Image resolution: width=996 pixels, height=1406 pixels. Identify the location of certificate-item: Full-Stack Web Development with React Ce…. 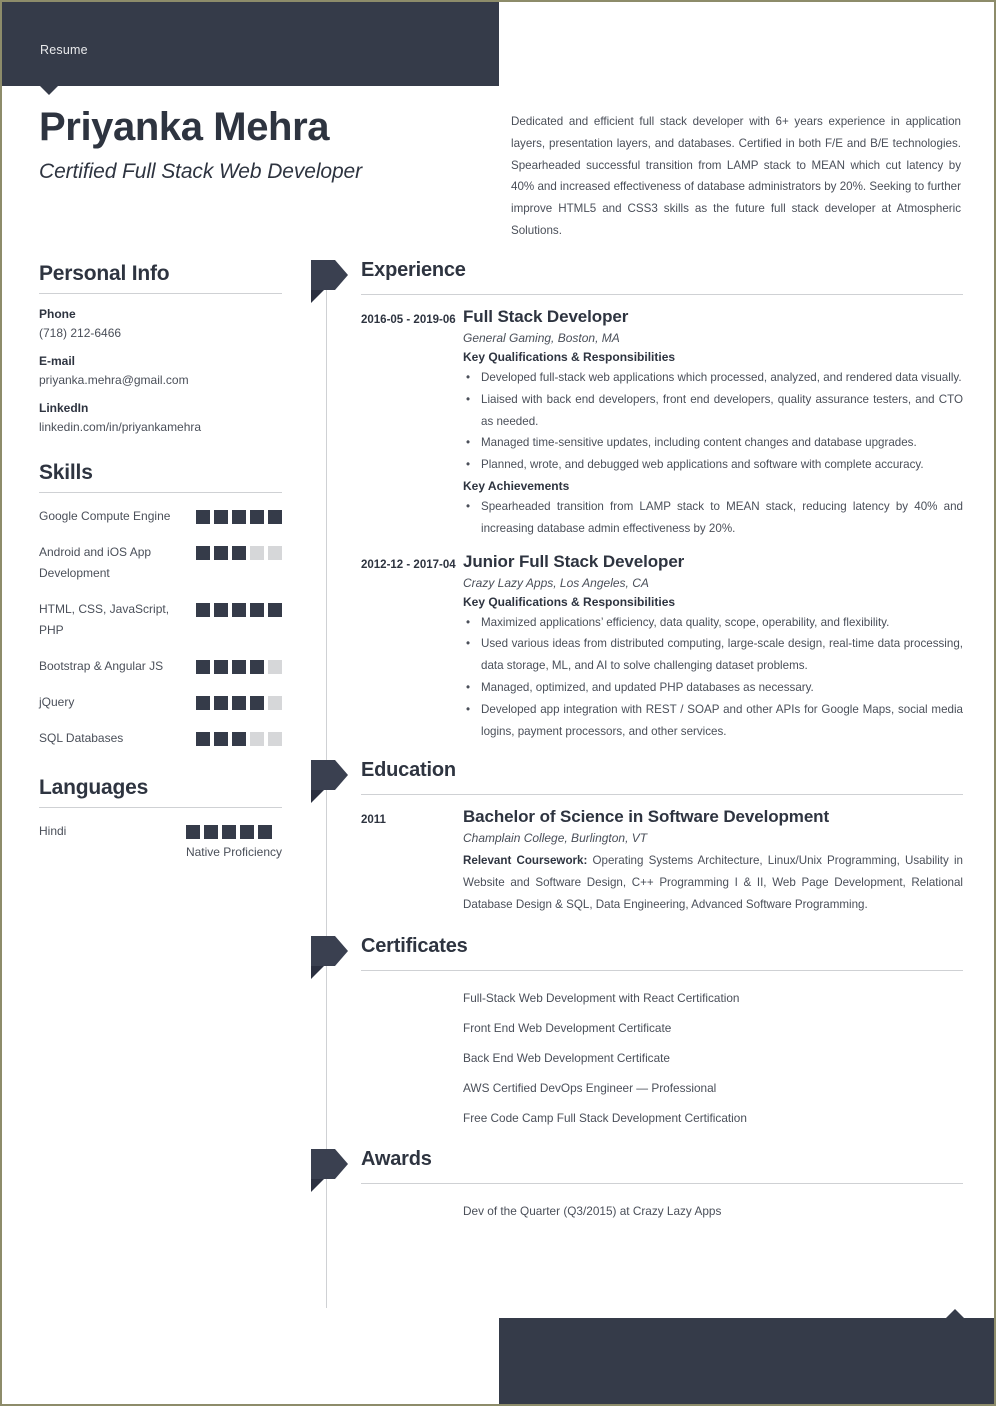
(601, 997).